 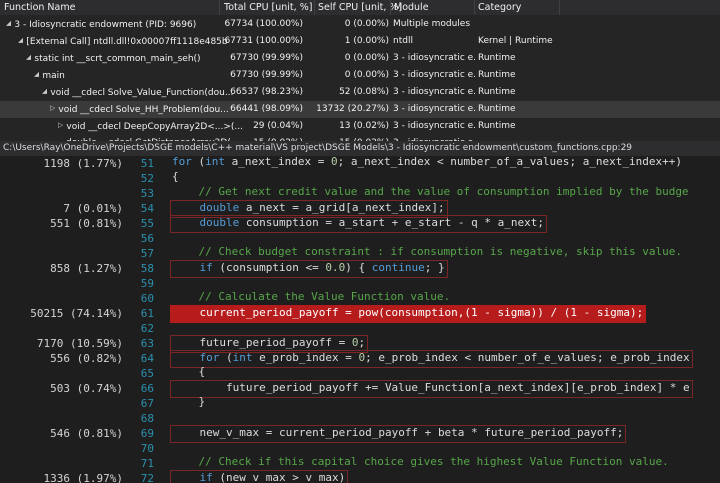 I want to click on total-cpu-cell: 67731 (100.00%), so click(x=263, y=41).